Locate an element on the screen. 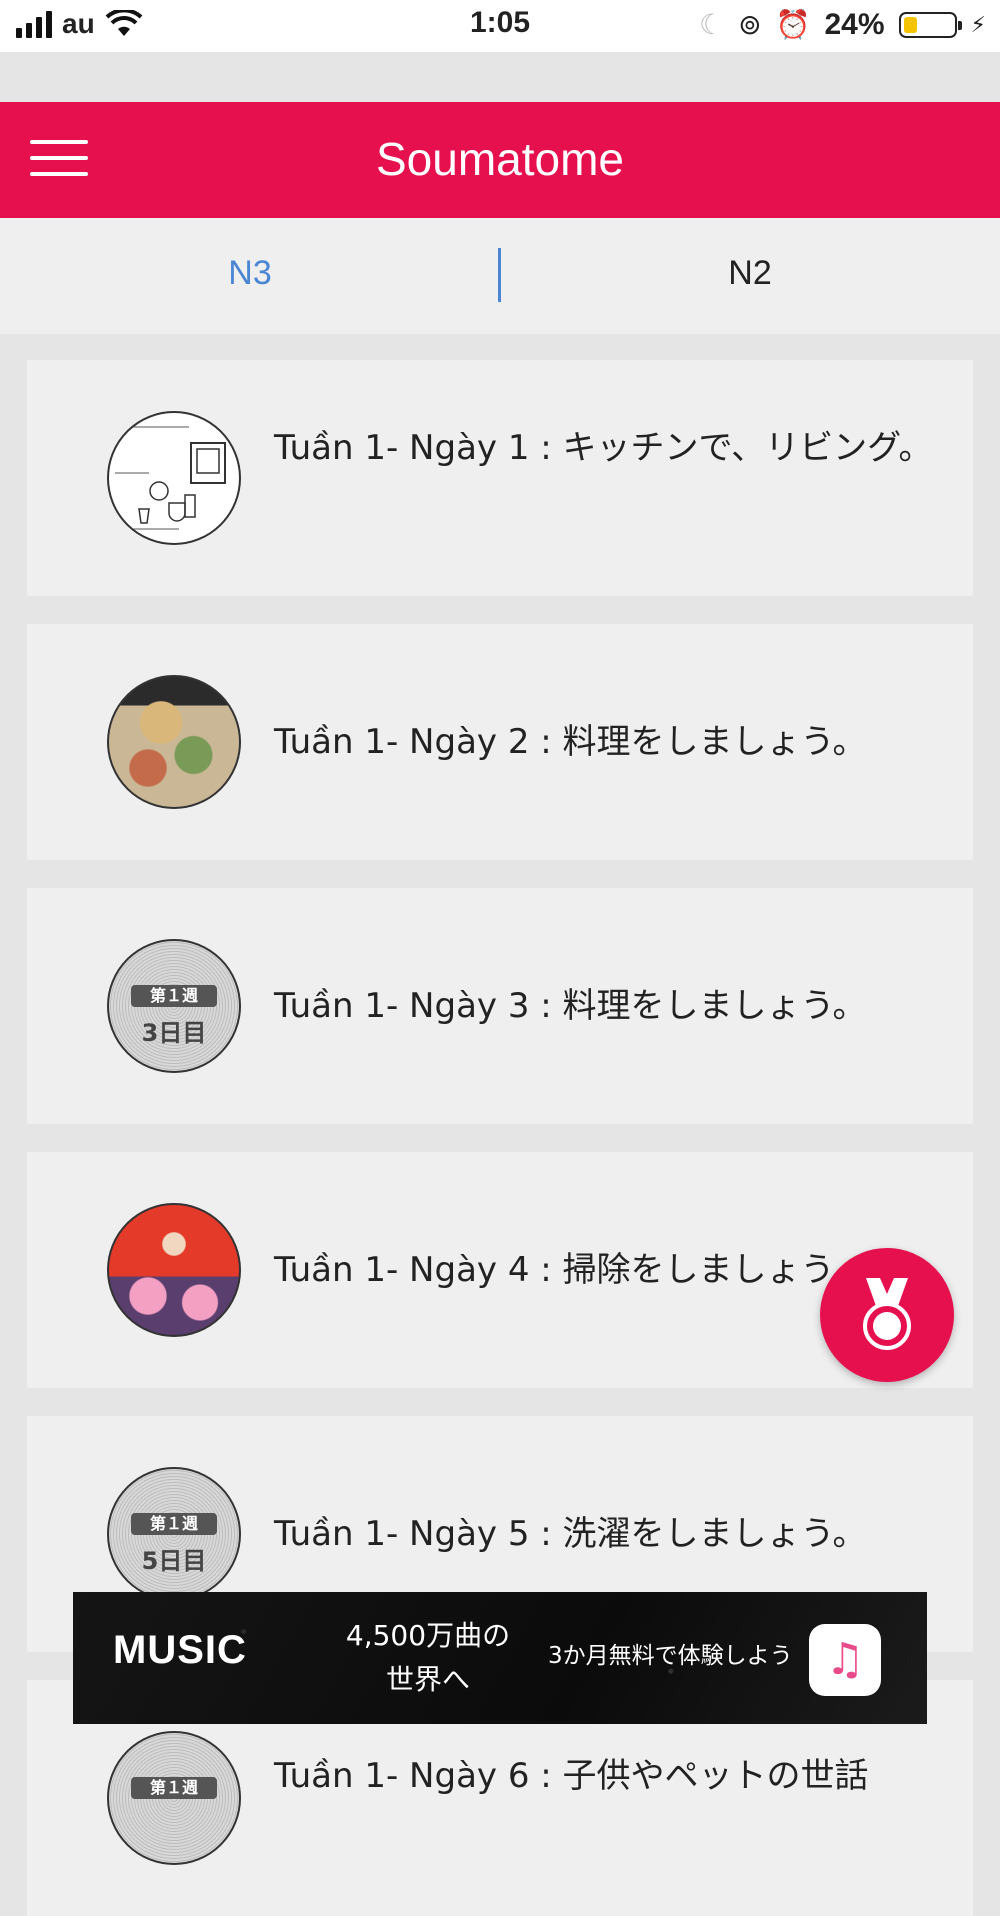  badge-day-label: 5日目 is located at coordinates (174, 1561).